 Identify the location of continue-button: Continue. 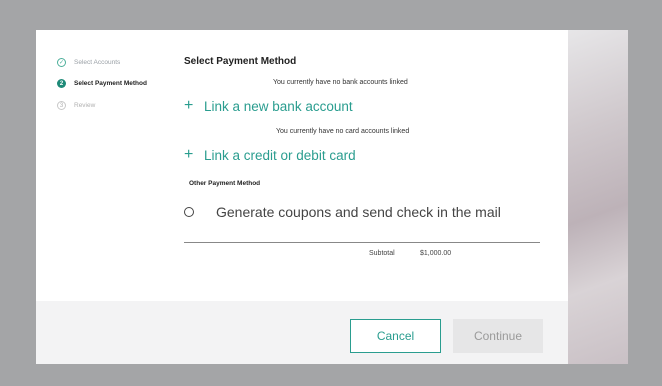
(498, 336).